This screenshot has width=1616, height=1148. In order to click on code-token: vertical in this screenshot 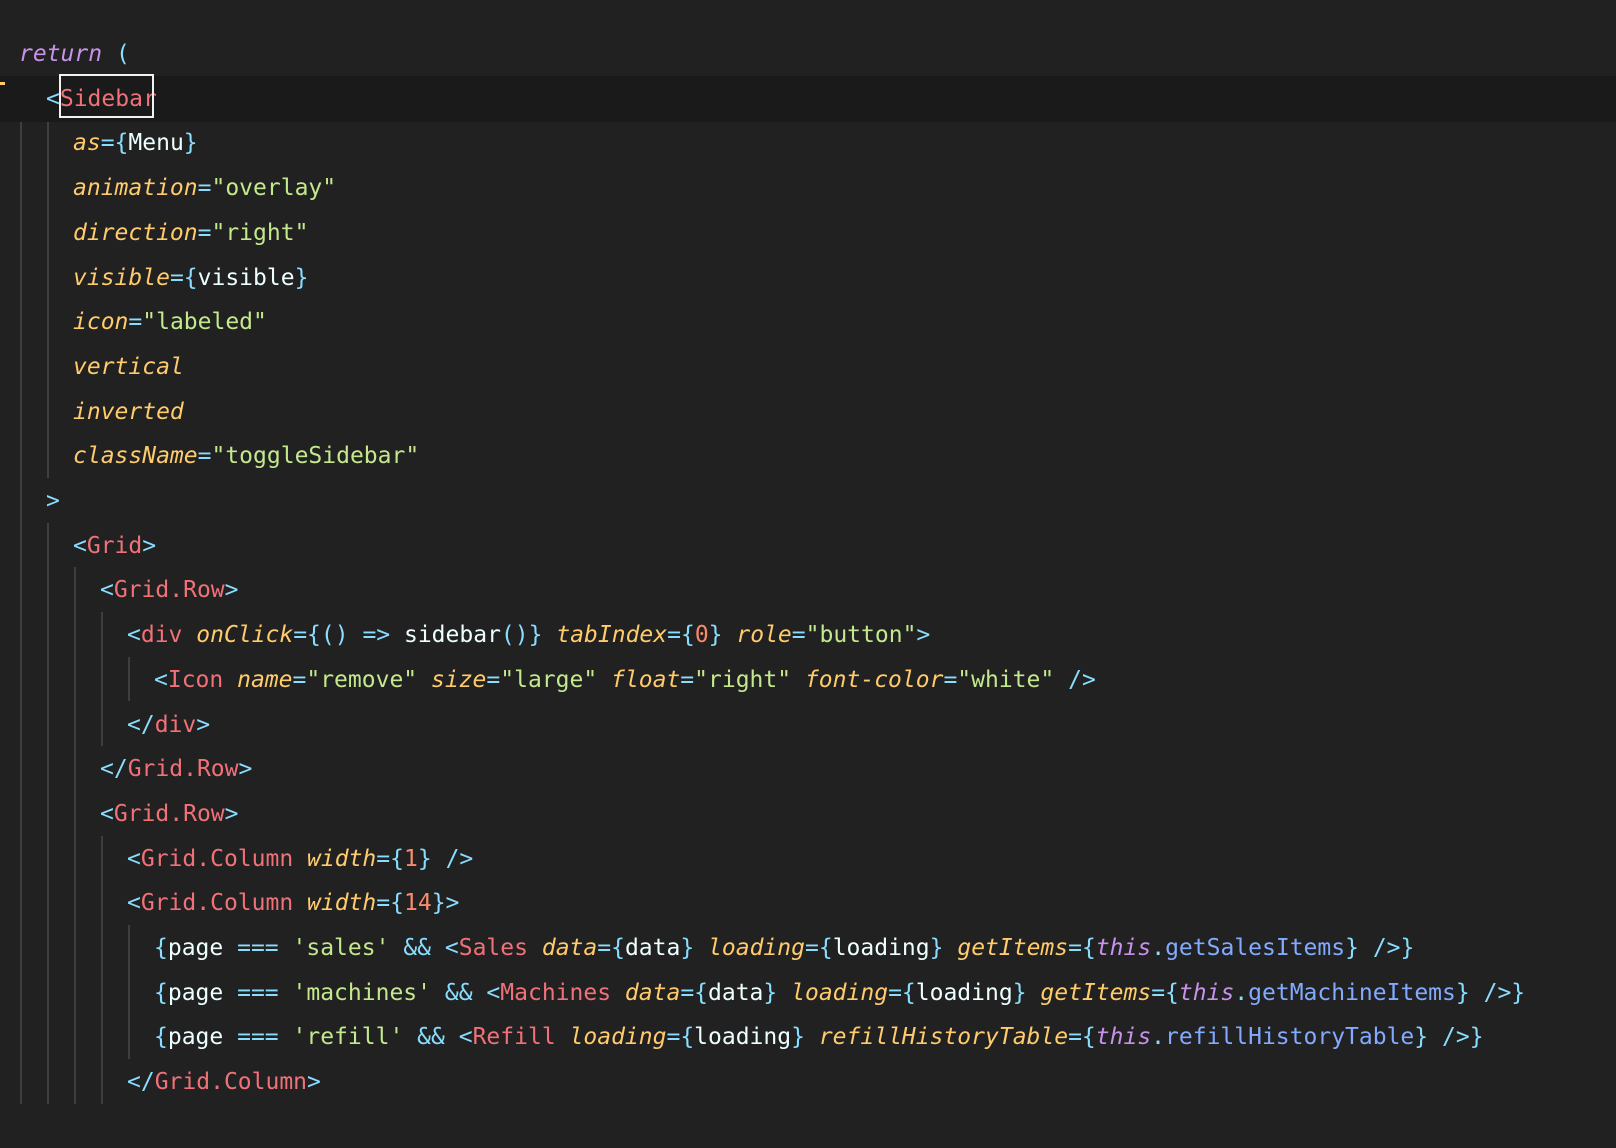, I will do `click(128, 366)`.